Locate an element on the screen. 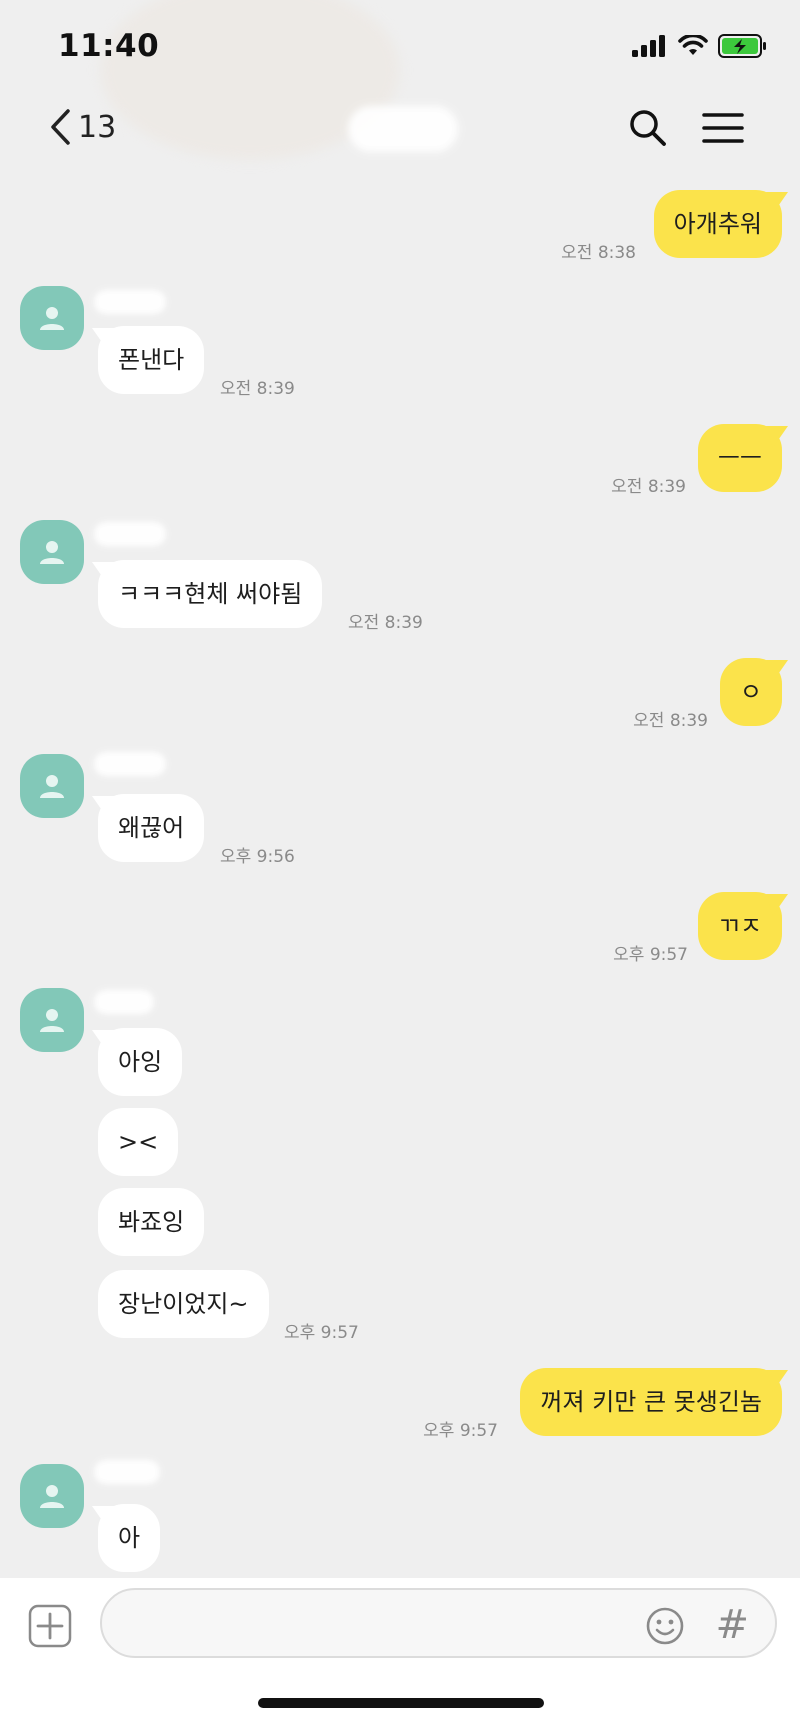 Image resolution: width=800 pixels, height=1731 pixels. message-bubble-sent: ㄲㅈ is located at coordinates (739, 926).